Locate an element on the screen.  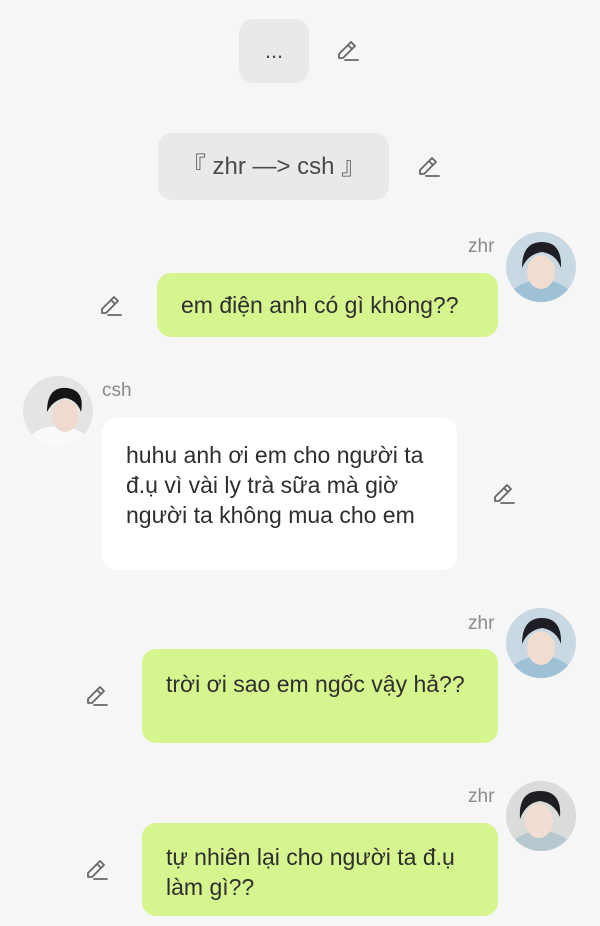
message-text: em điện anh có gì không?? is located at coordinates (320, 305).